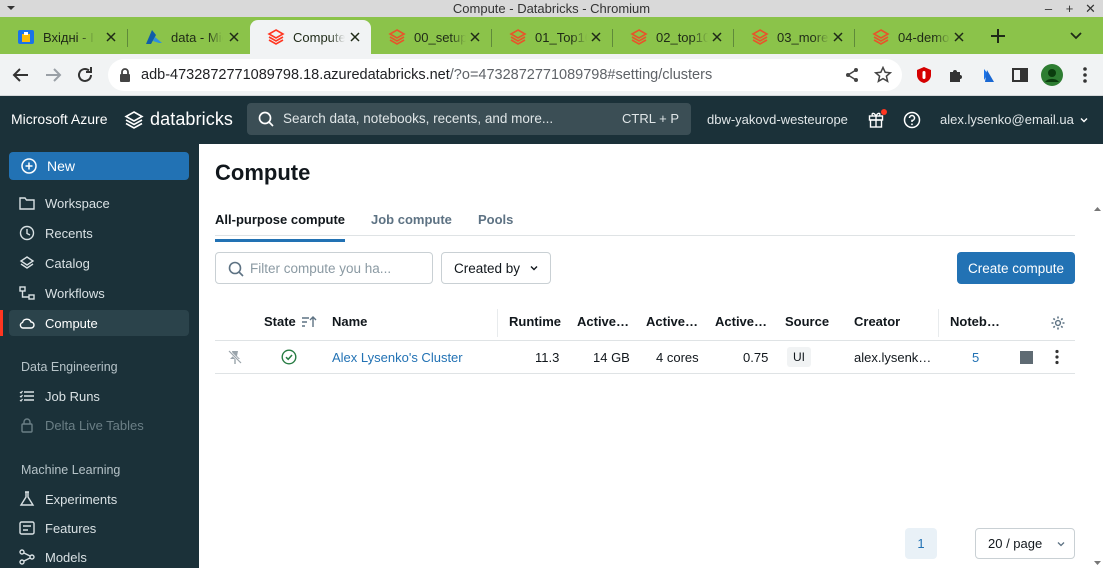  What do you see at coordinates (72, 396) in the screenshot?
I see `sidebar-item-label: Job Runs` at bounding box center [72, 396].